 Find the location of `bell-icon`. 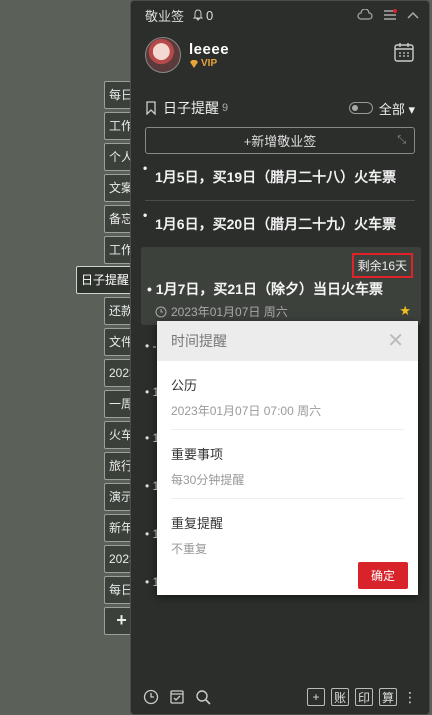

bell-icon is located at coordinates (198, 15).